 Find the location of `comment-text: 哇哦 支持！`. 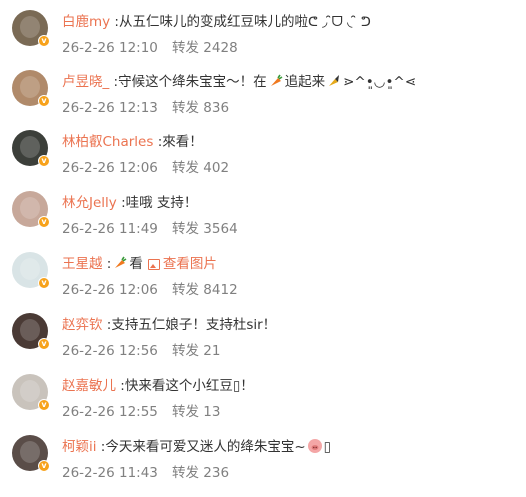

comment-text: 哇哦 支持！ is located at coordinates (161, 203).